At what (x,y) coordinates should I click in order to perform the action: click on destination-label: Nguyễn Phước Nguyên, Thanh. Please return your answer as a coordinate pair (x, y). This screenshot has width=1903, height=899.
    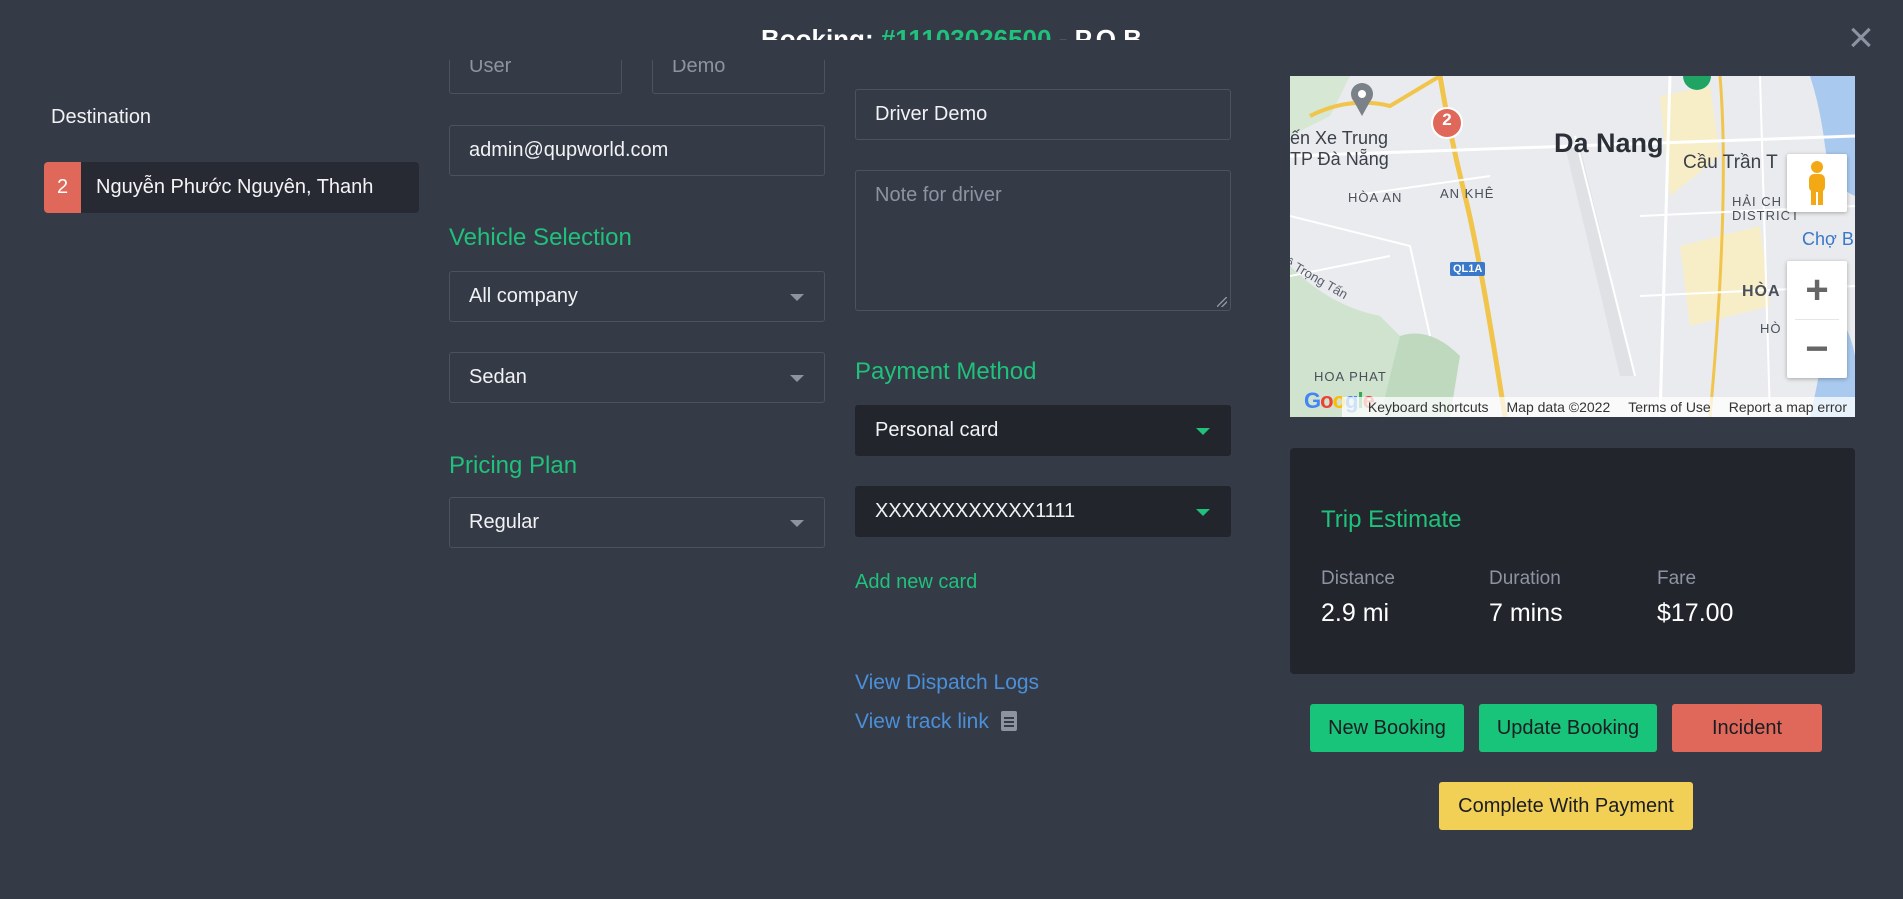
    Looking at the image, I should click on (235, 187).